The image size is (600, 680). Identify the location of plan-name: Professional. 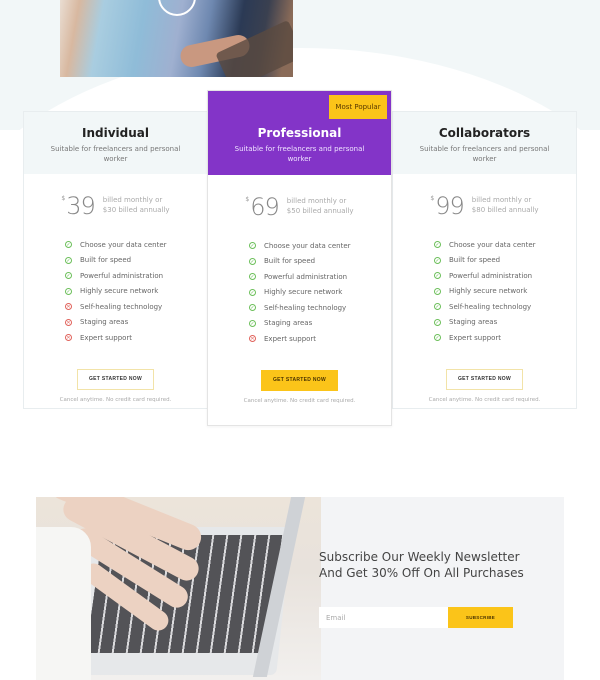
(299, 133).